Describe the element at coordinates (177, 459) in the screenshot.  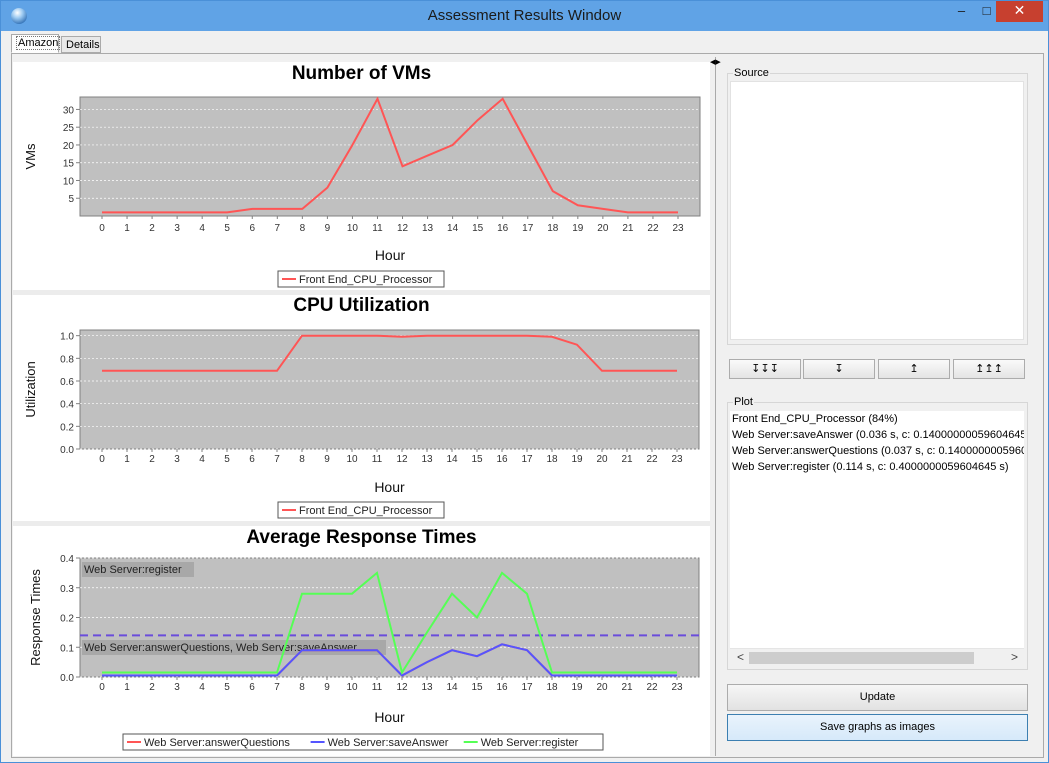
I see `x-tick-label: 3` at that location.